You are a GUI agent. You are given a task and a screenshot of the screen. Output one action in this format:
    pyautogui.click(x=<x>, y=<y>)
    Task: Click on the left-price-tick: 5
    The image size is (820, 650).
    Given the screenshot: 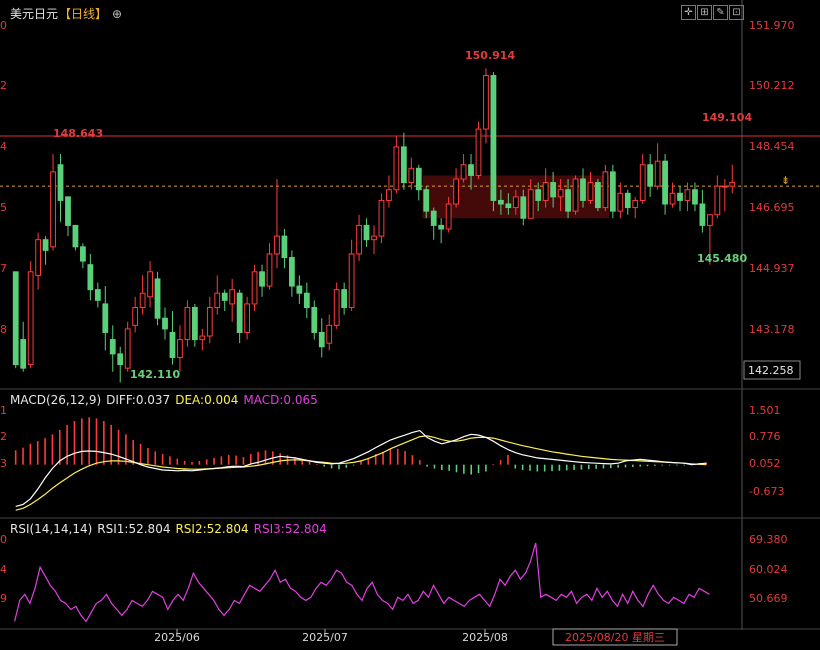 What is the action you would take?
    pyautogui.click(x=3, y=207)
    